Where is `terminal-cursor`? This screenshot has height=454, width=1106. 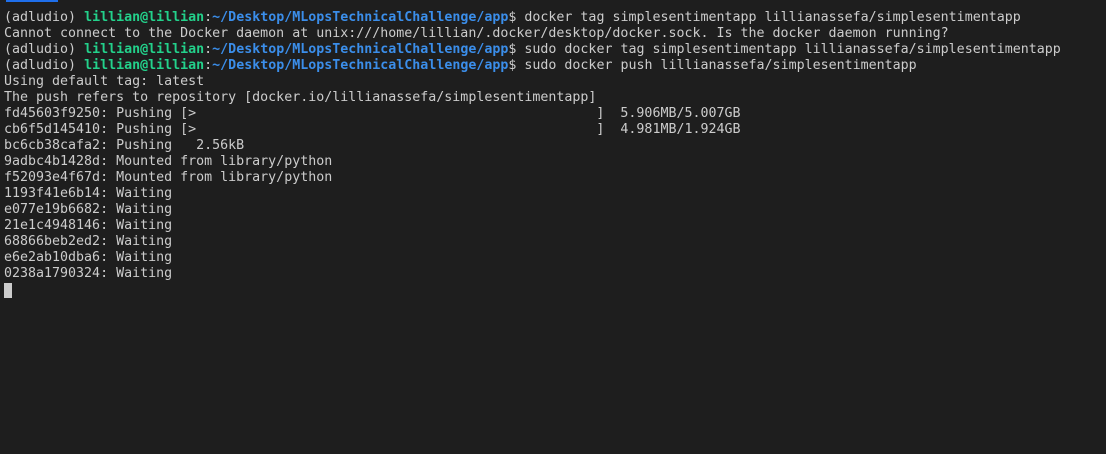
terminal-cursor is located at coordinates (8, 290).